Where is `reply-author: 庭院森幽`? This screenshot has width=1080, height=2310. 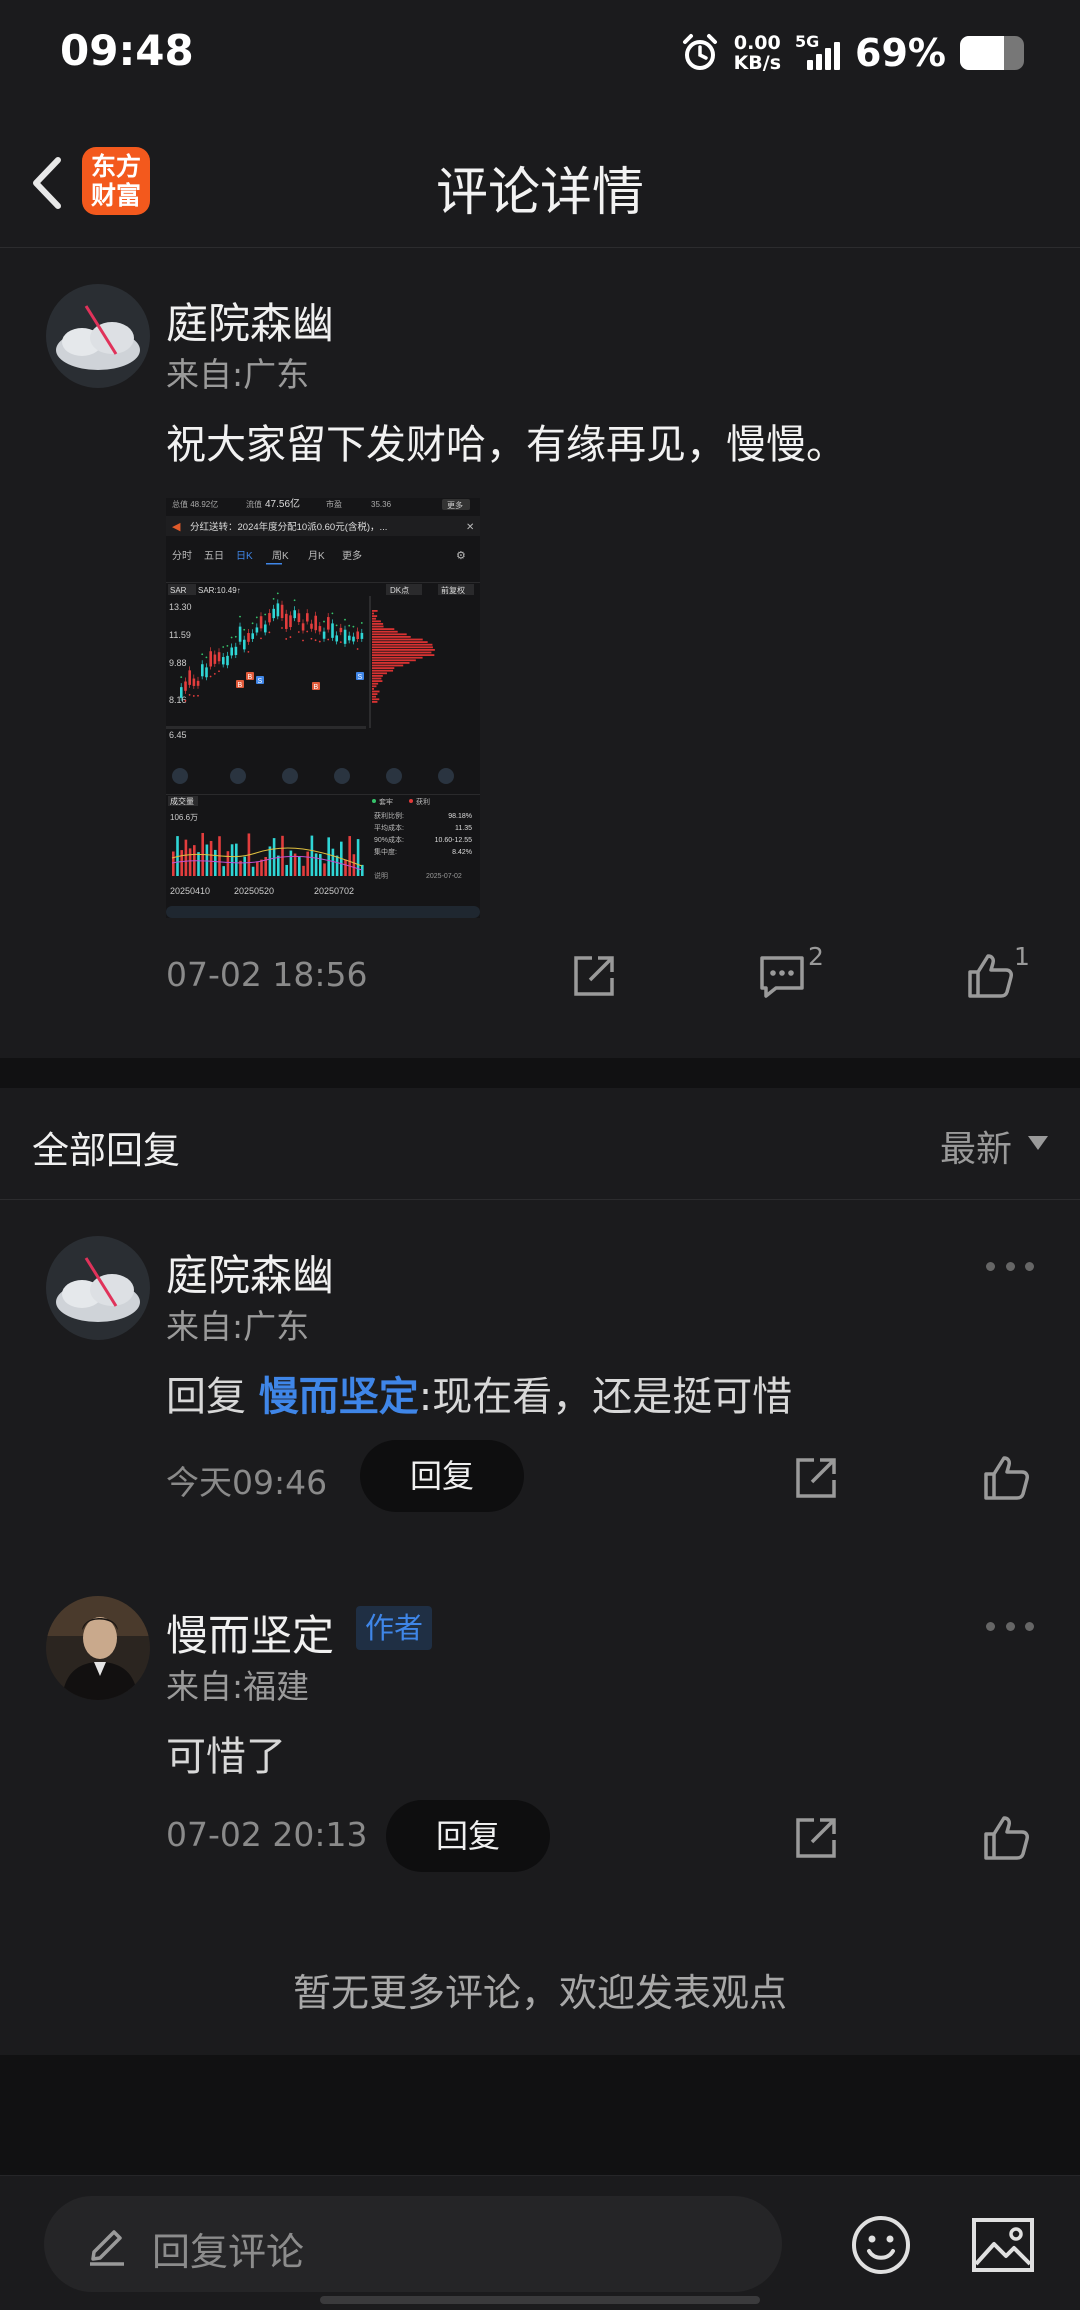 reply-author: 庭院森幽 is located at coordinates (250, 1272).